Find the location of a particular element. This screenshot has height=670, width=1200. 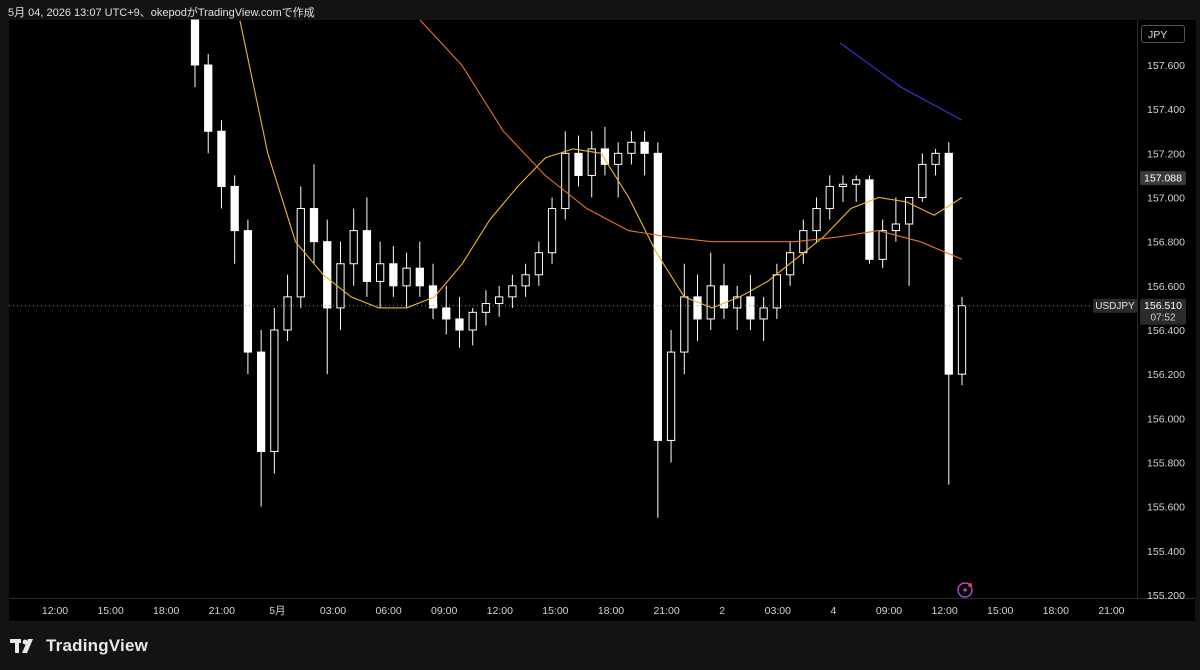

price-tick-label: 155.400 is located at coordinates (1166, 552).